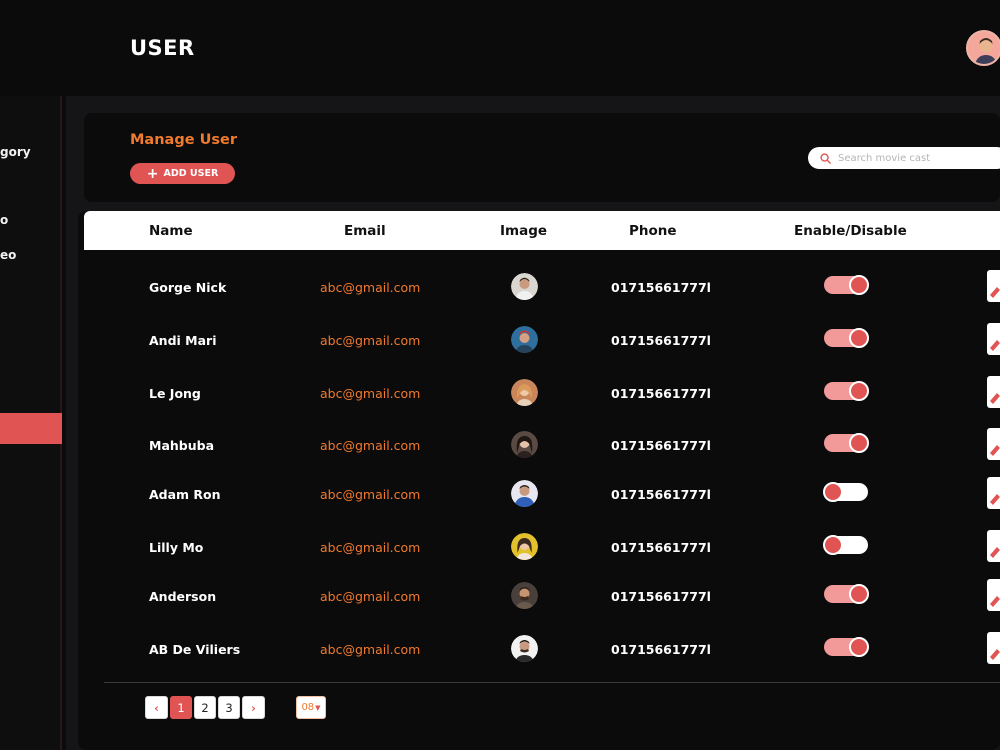 The width and height of the screenshot is (1000, 750). I want to click on top-bar: USER, so click(500, 48).